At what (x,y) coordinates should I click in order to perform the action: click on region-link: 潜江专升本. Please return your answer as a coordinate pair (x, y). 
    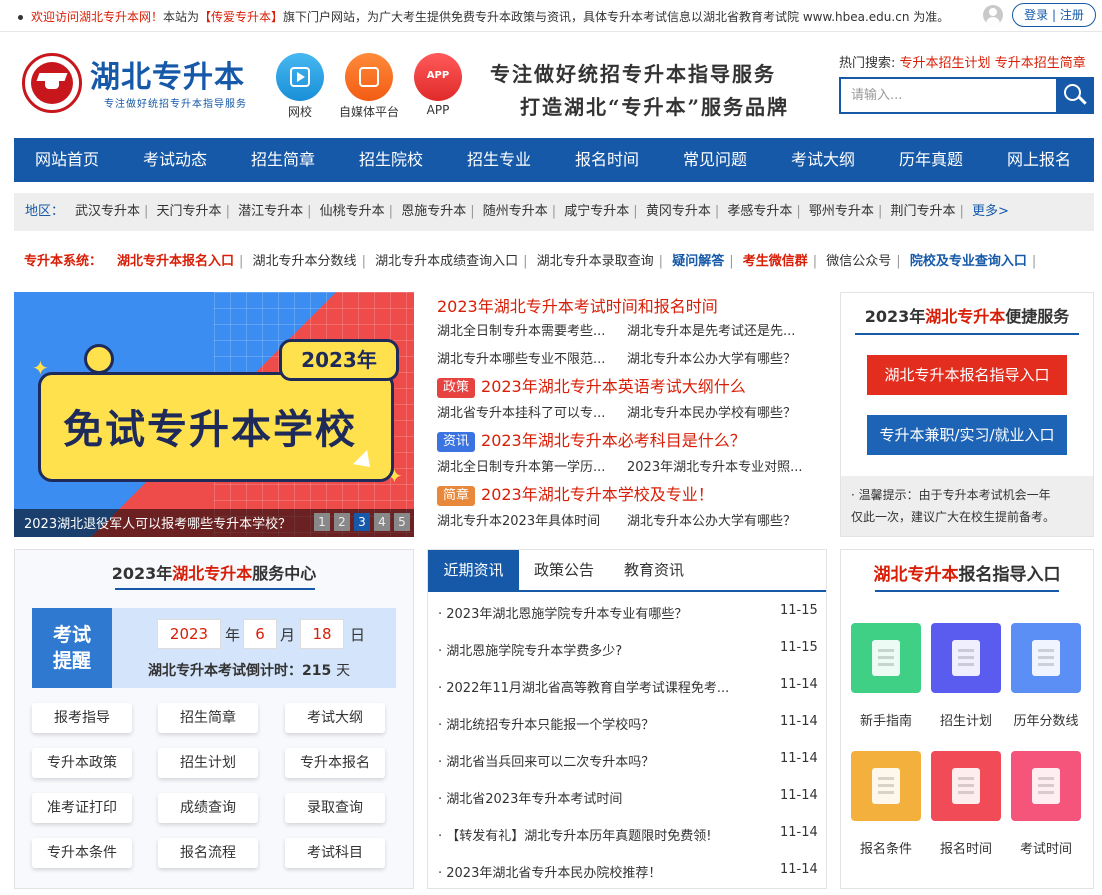
    Looking at the image, I should click on (270, 211).